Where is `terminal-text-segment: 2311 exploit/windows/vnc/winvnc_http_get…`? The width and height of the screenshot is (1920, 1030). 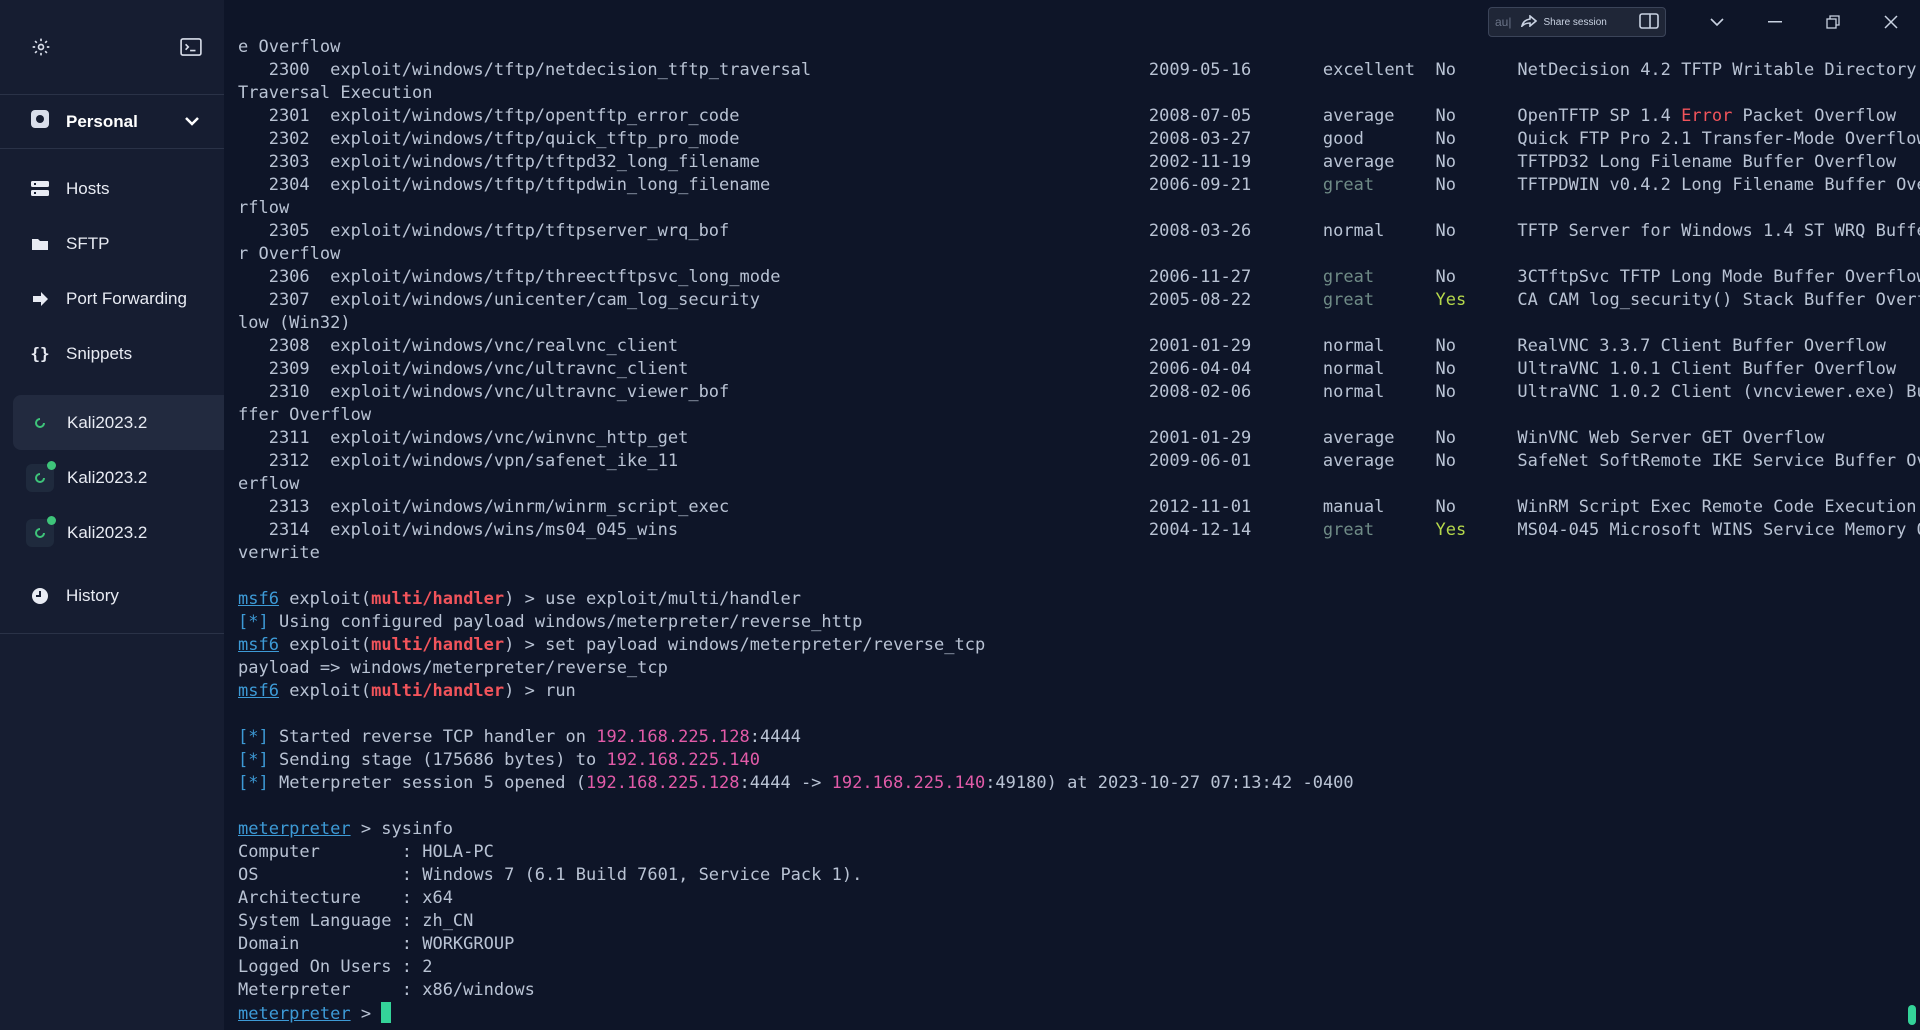 terminal-text-segment: 2311 exploit/windows/vnc/winvnc_http_get… is located at coordinates (1031, 438).